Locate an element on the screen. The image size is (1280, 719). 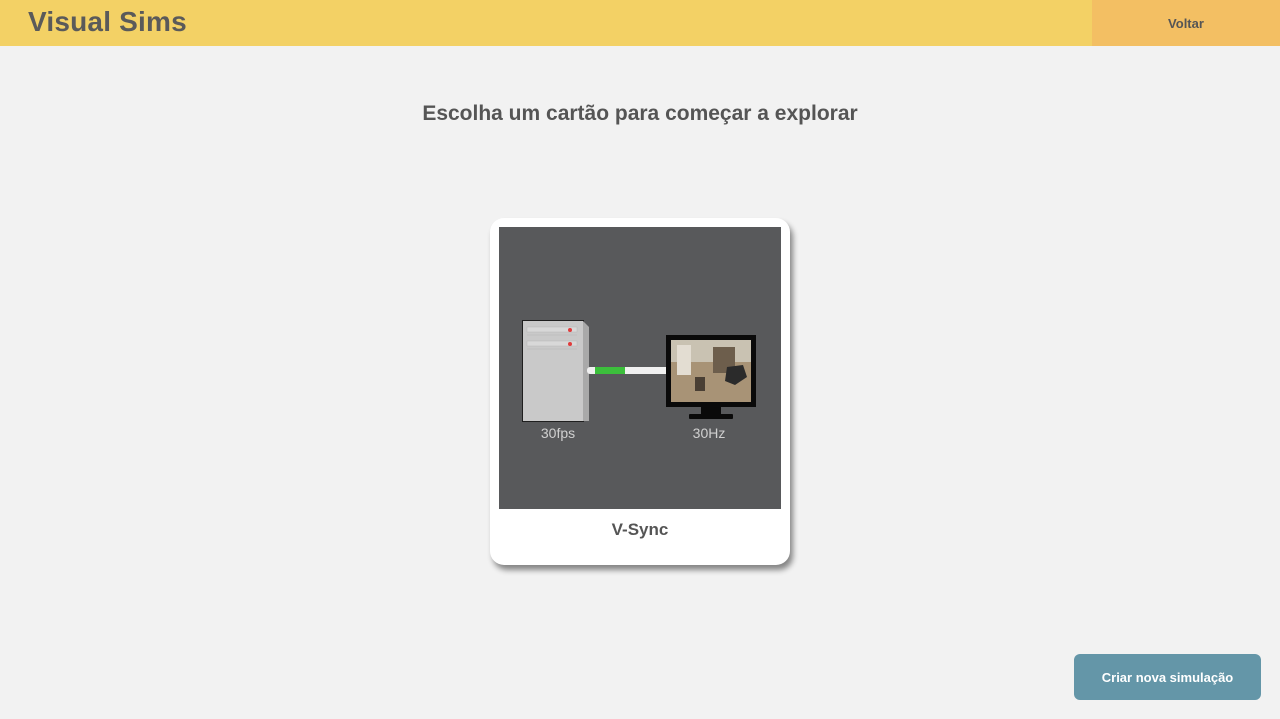
computer-tower-icon is located at coordinates (555, 371).